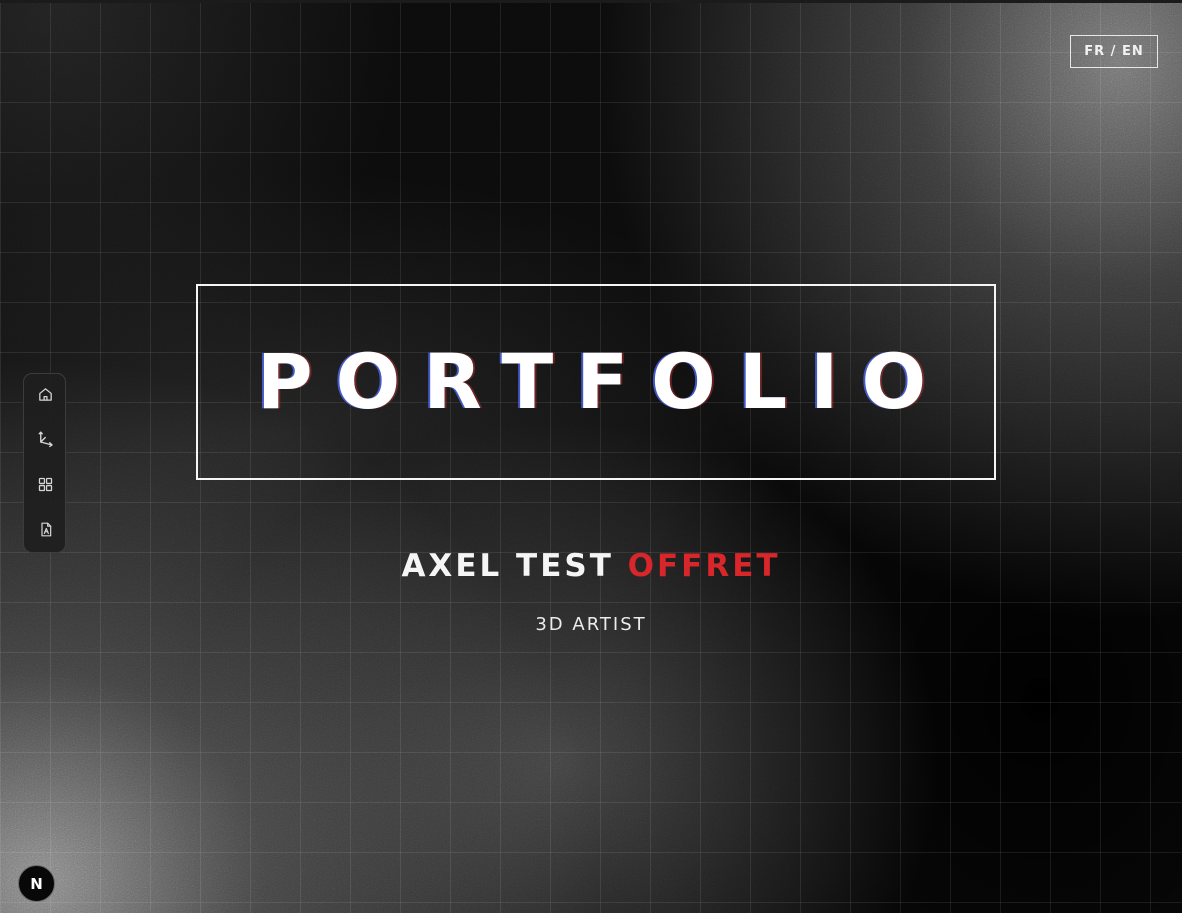 The image size is (1182, 913). I want to click on sidebar-item-home, so click(45, 394).